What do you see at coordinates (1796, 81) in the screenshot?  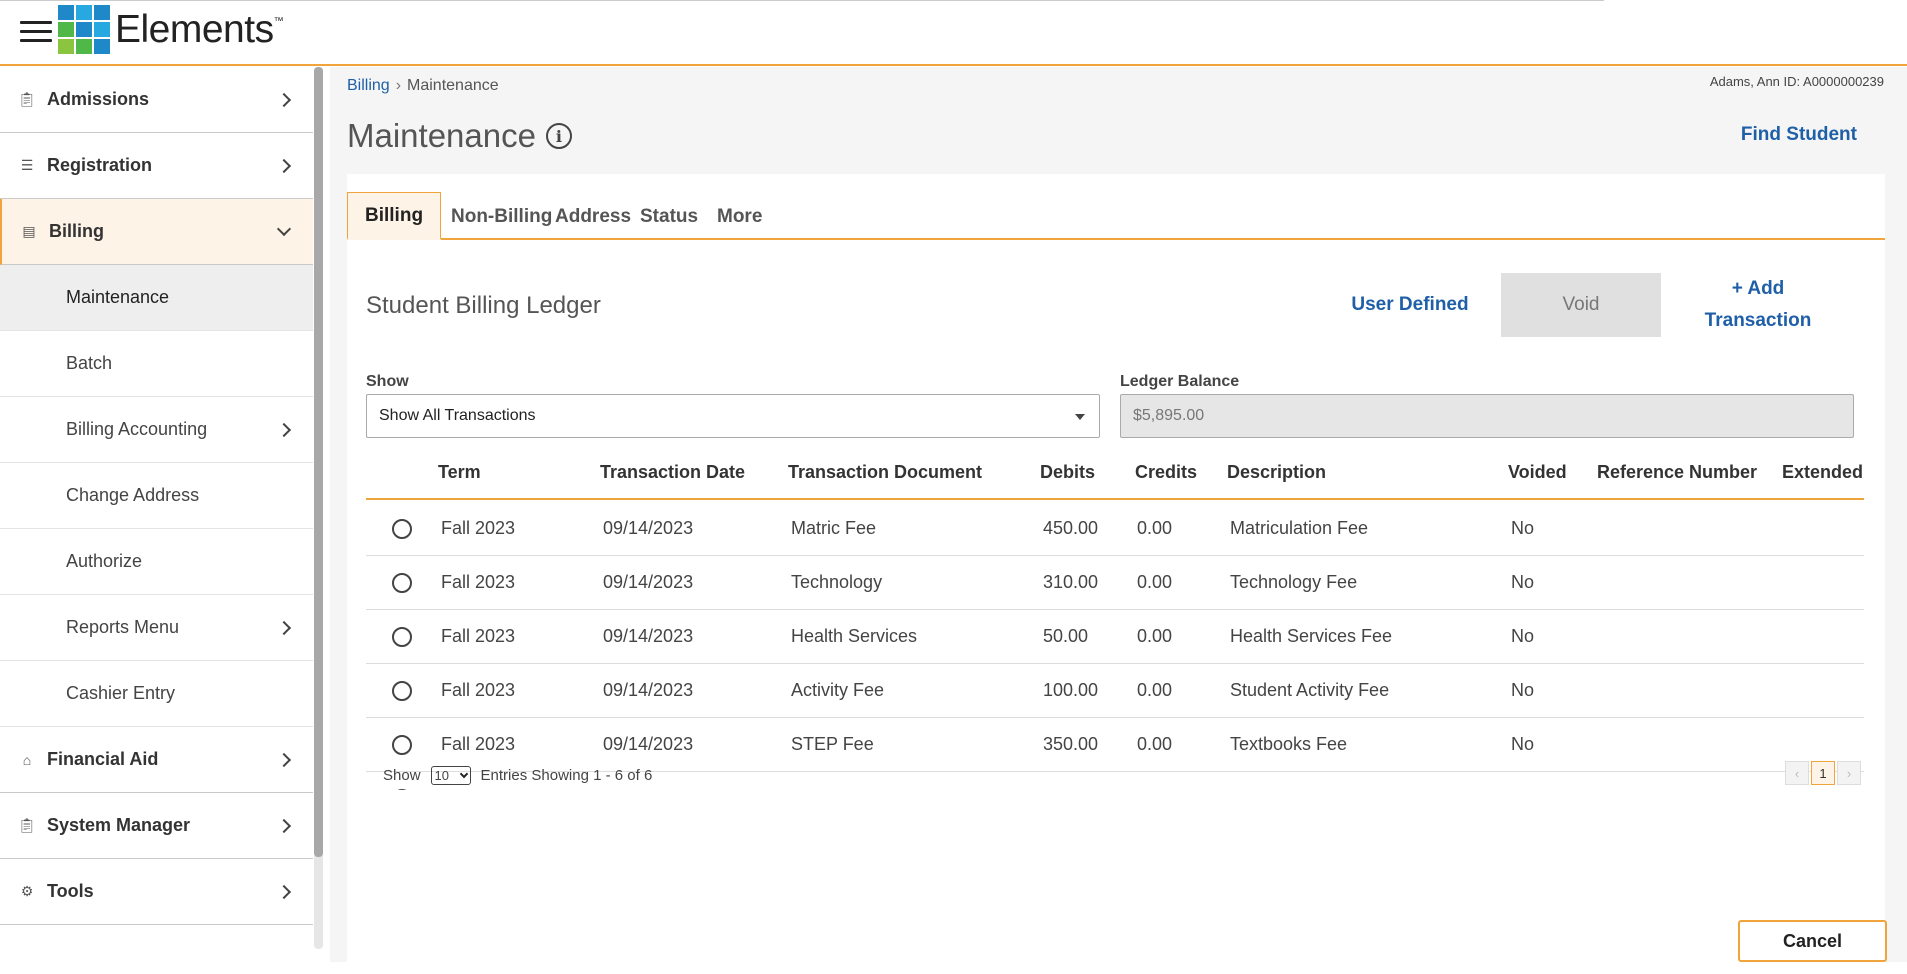 I see `student-id-label: Adams, Ann ID: A0000000239` at bounding box center [1796, 81].